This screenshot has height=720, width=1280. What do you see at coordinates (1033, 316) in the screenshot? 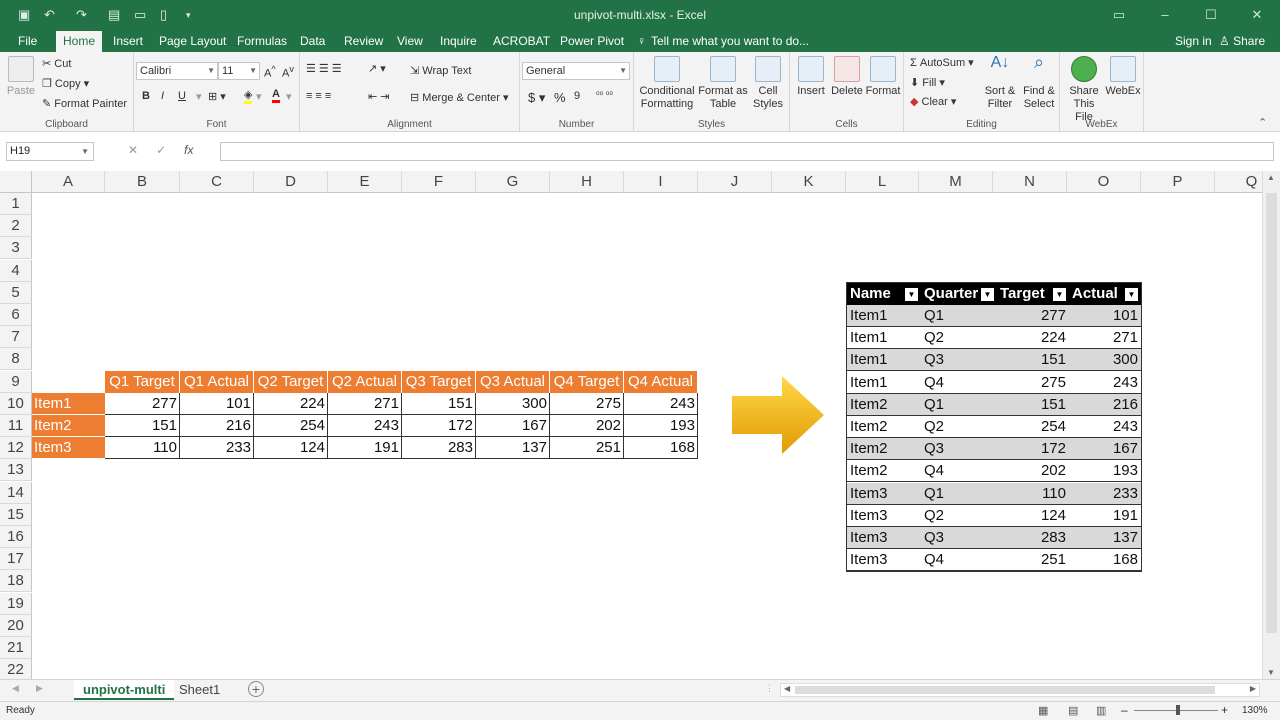
I see `result-cell: 277` at bounding box center [1033, 316].